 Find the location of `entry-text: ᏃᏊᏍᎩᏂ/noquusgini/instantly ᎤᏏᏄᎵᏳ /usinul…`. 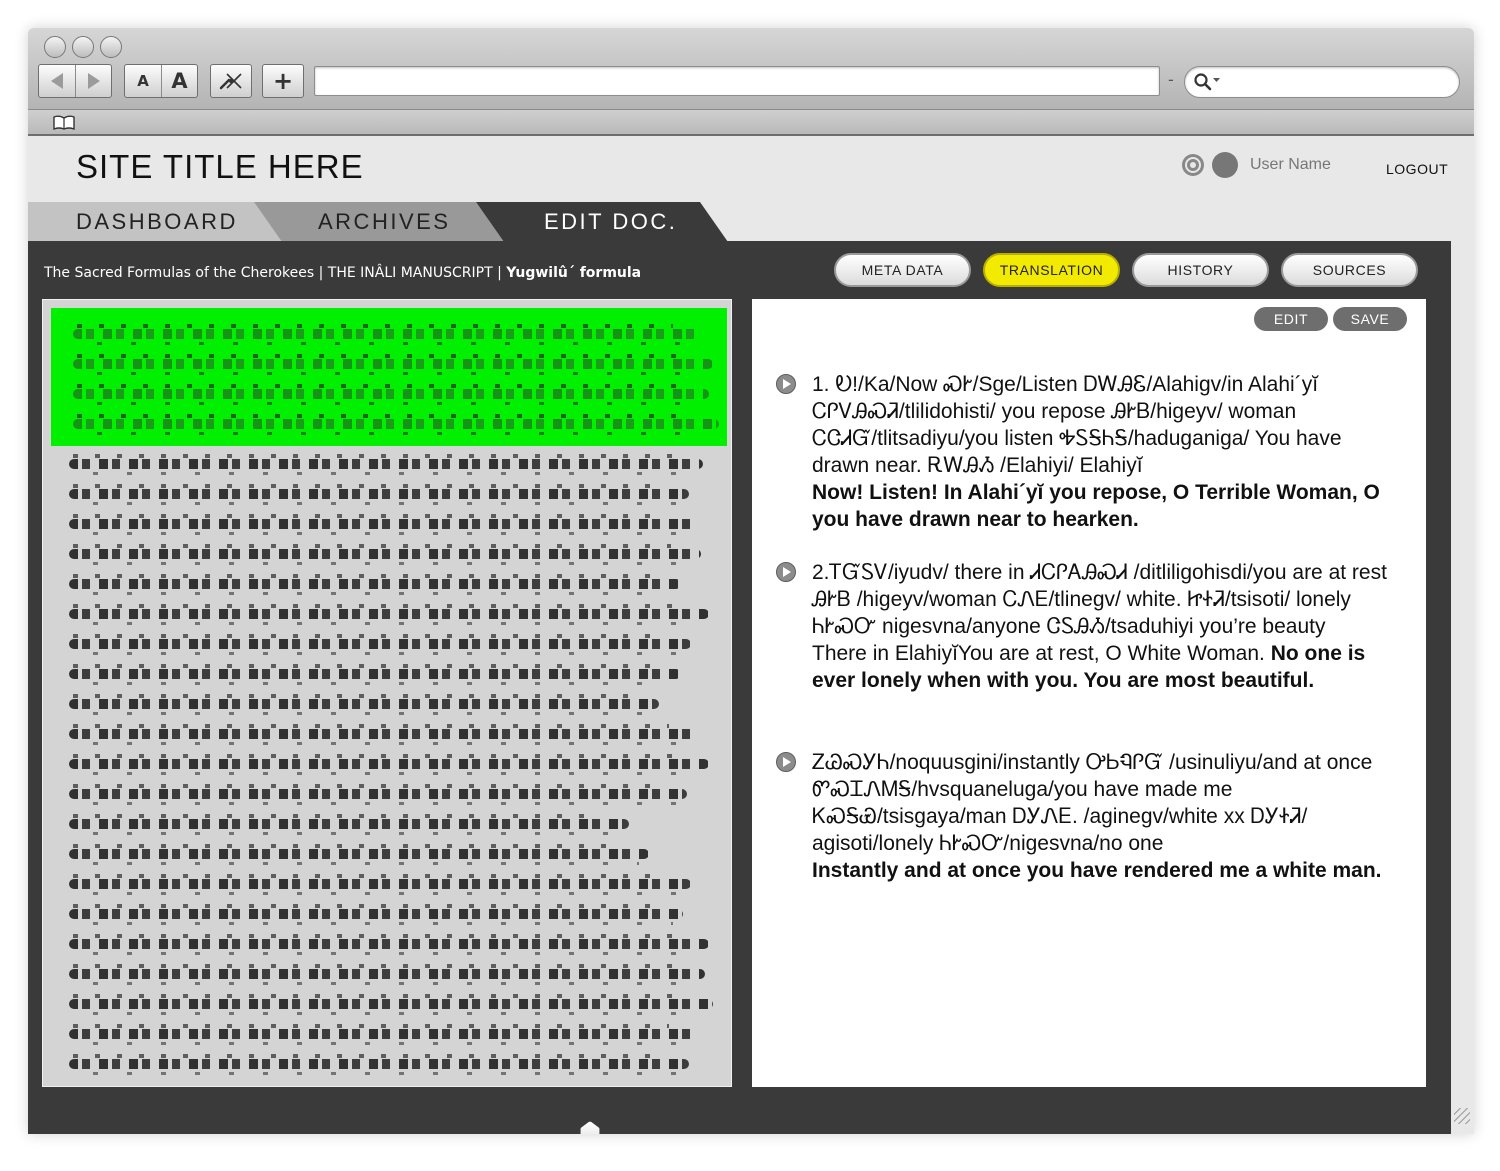

entry-text: ᏃᏊᏍᎩᏂ/noquusgini/instantly ᎤᏏᏄᎵᏳ /usinul… is located at coordinates (1104, 816).